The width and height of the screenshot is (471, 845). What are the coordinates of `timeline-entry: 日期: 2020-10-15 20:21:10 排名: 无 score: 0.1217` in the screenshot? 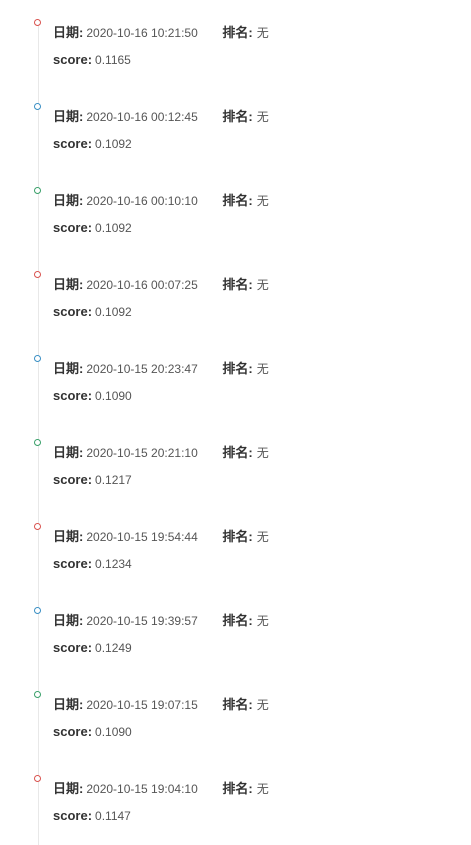 It's located at (235, 462).